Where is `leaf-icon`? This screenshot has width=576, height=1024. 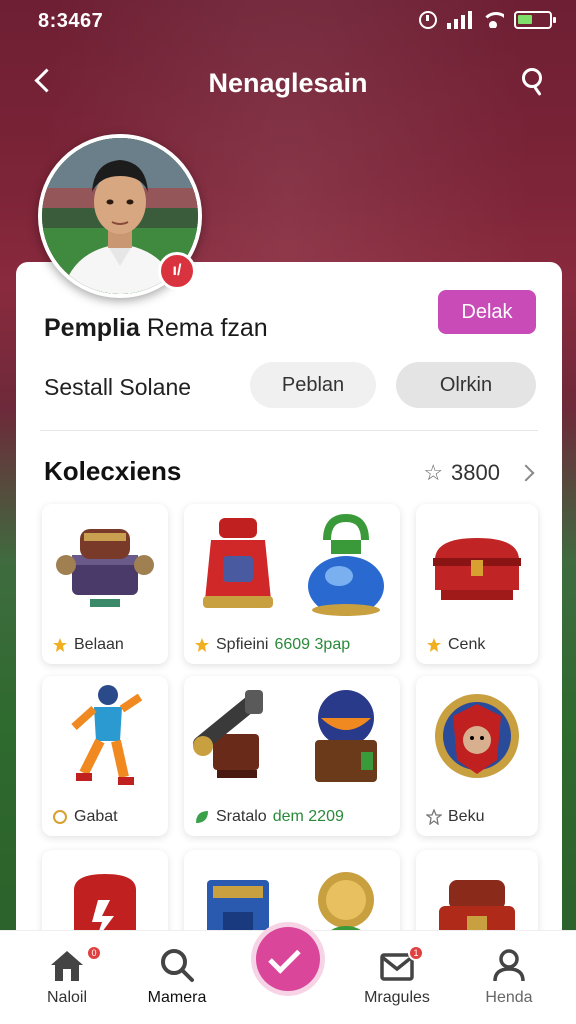
leaf-icon is located at coordinates (202, 817).